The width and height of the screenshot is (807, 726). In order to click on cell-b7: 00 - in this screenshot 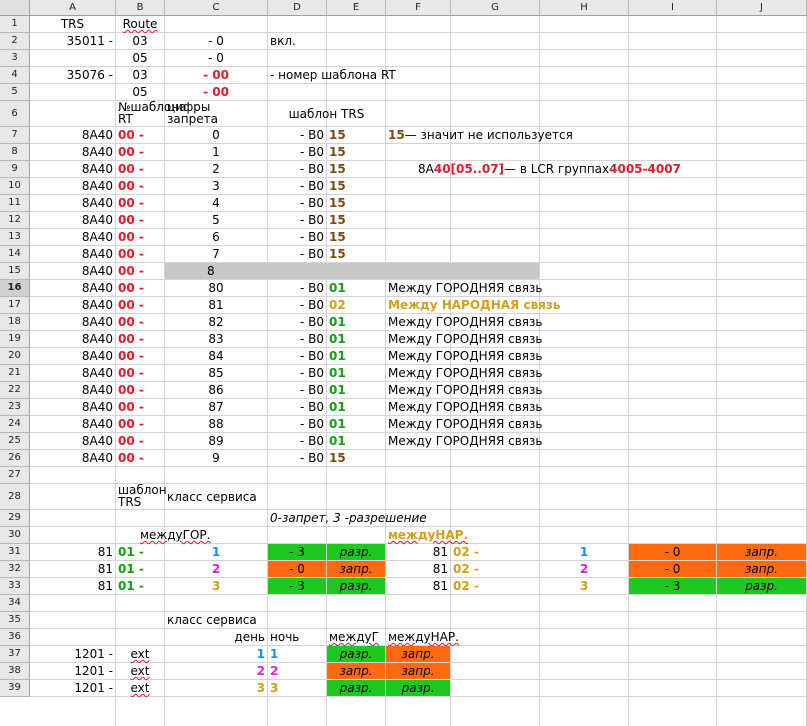, I will do `click(140, 135)`.